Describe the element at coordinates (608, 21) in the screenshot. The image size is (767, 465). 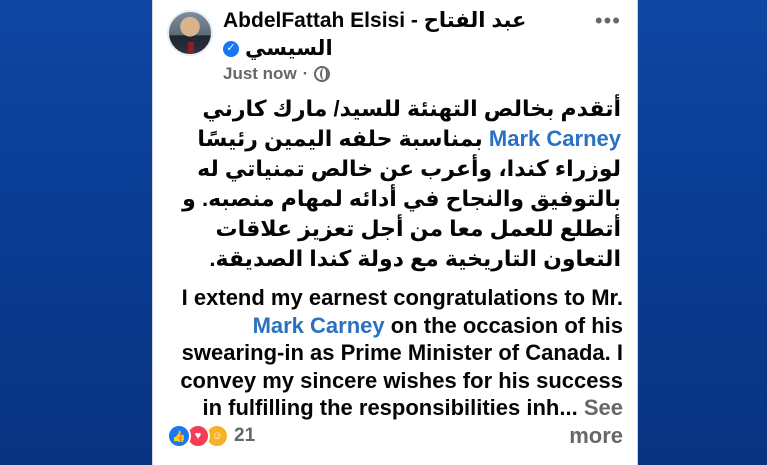
I see `more-options-icon: •••` at that location.